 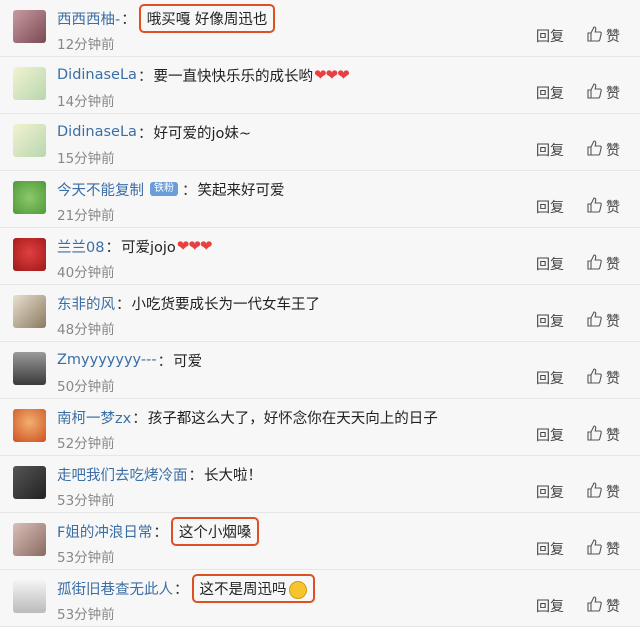 I want to click on comment-row: DidinaseLa ： 好可爱的jo妹~ 15分钟前 回复 赞, so click(x=320, y=142).